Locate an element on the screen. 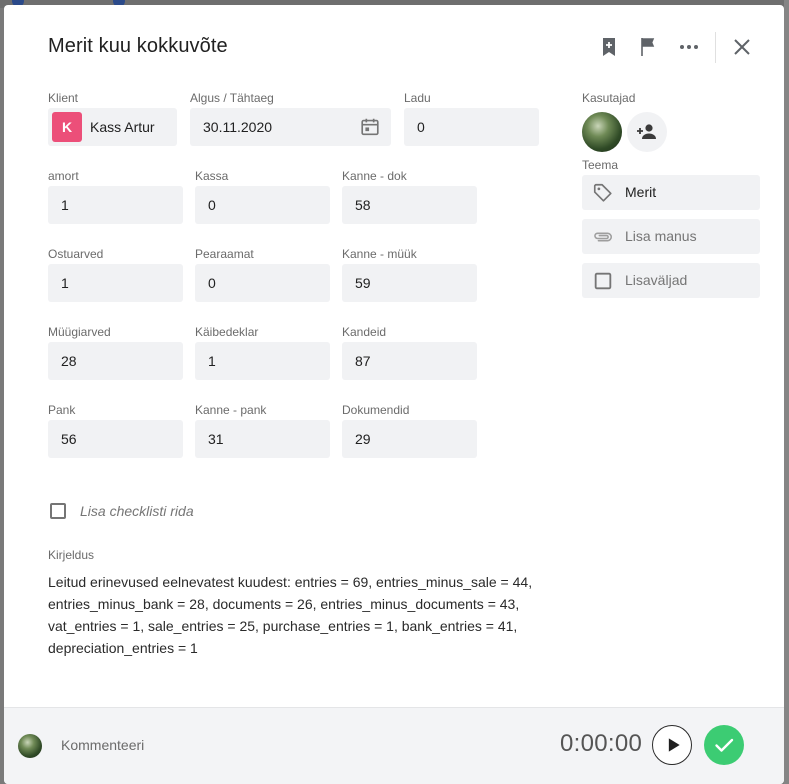  pank-label: Pank is located at coordinates (62, 410).